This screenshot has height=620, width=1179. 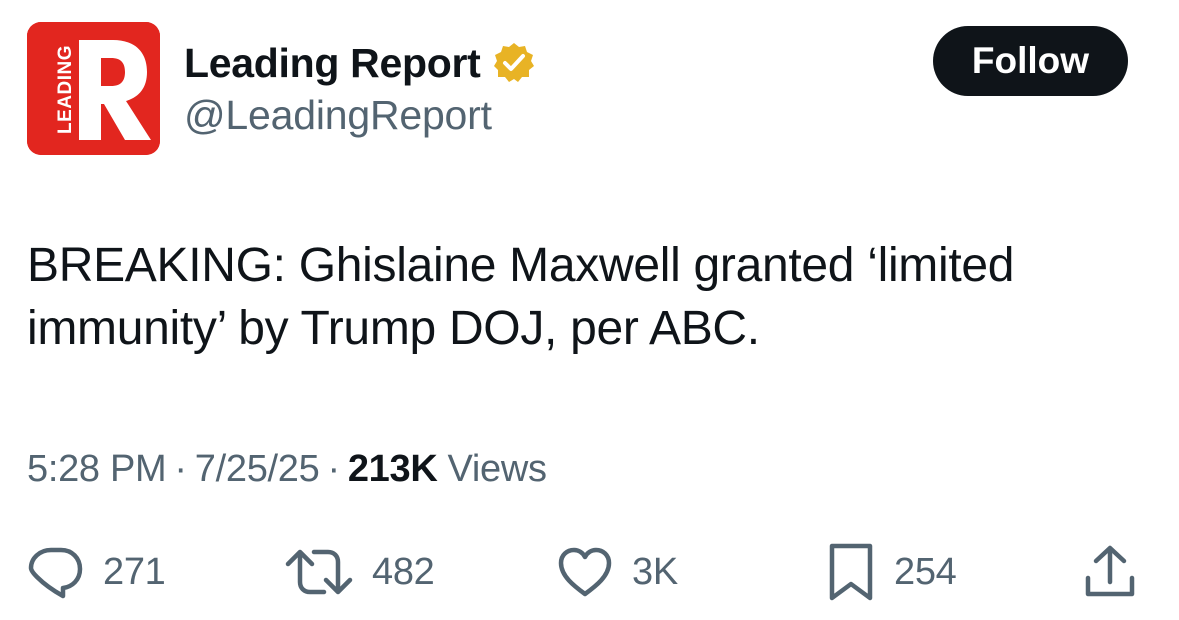 I want to click on author-name-row: Leading Report, so click(x=360, y=63).